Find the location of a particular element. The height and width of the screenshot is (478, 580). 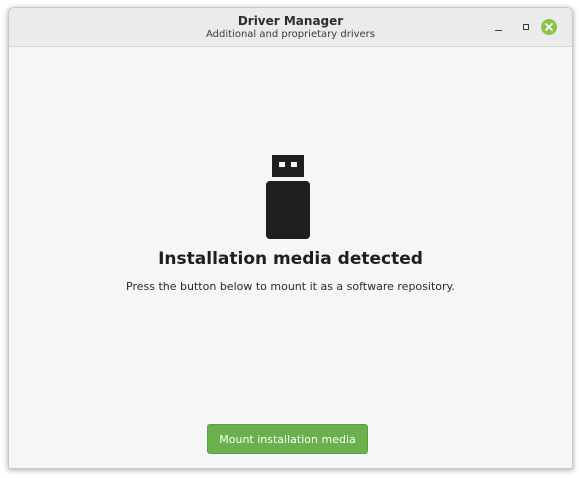

maximize-button is located at coordinates (526, 27).